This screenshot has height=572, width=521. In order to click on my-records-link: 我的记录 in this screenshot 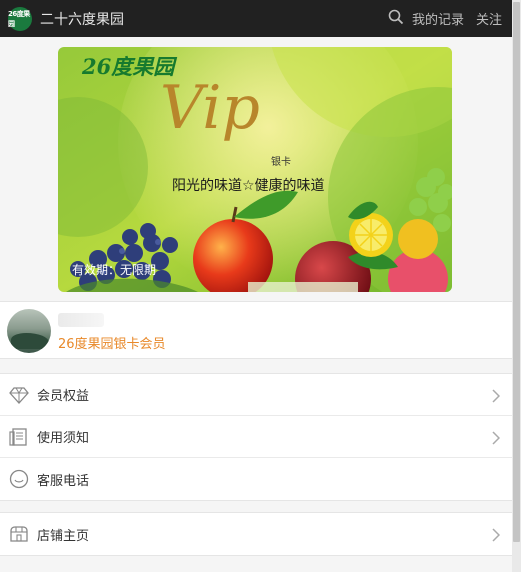, I will do `click(438, 18)`.